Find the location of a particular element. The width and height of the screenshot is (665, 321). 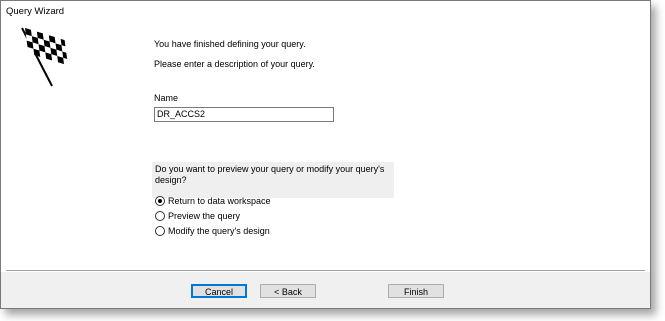

radio-modify-design: Modify the query's design is located at coordinates (212, 231).